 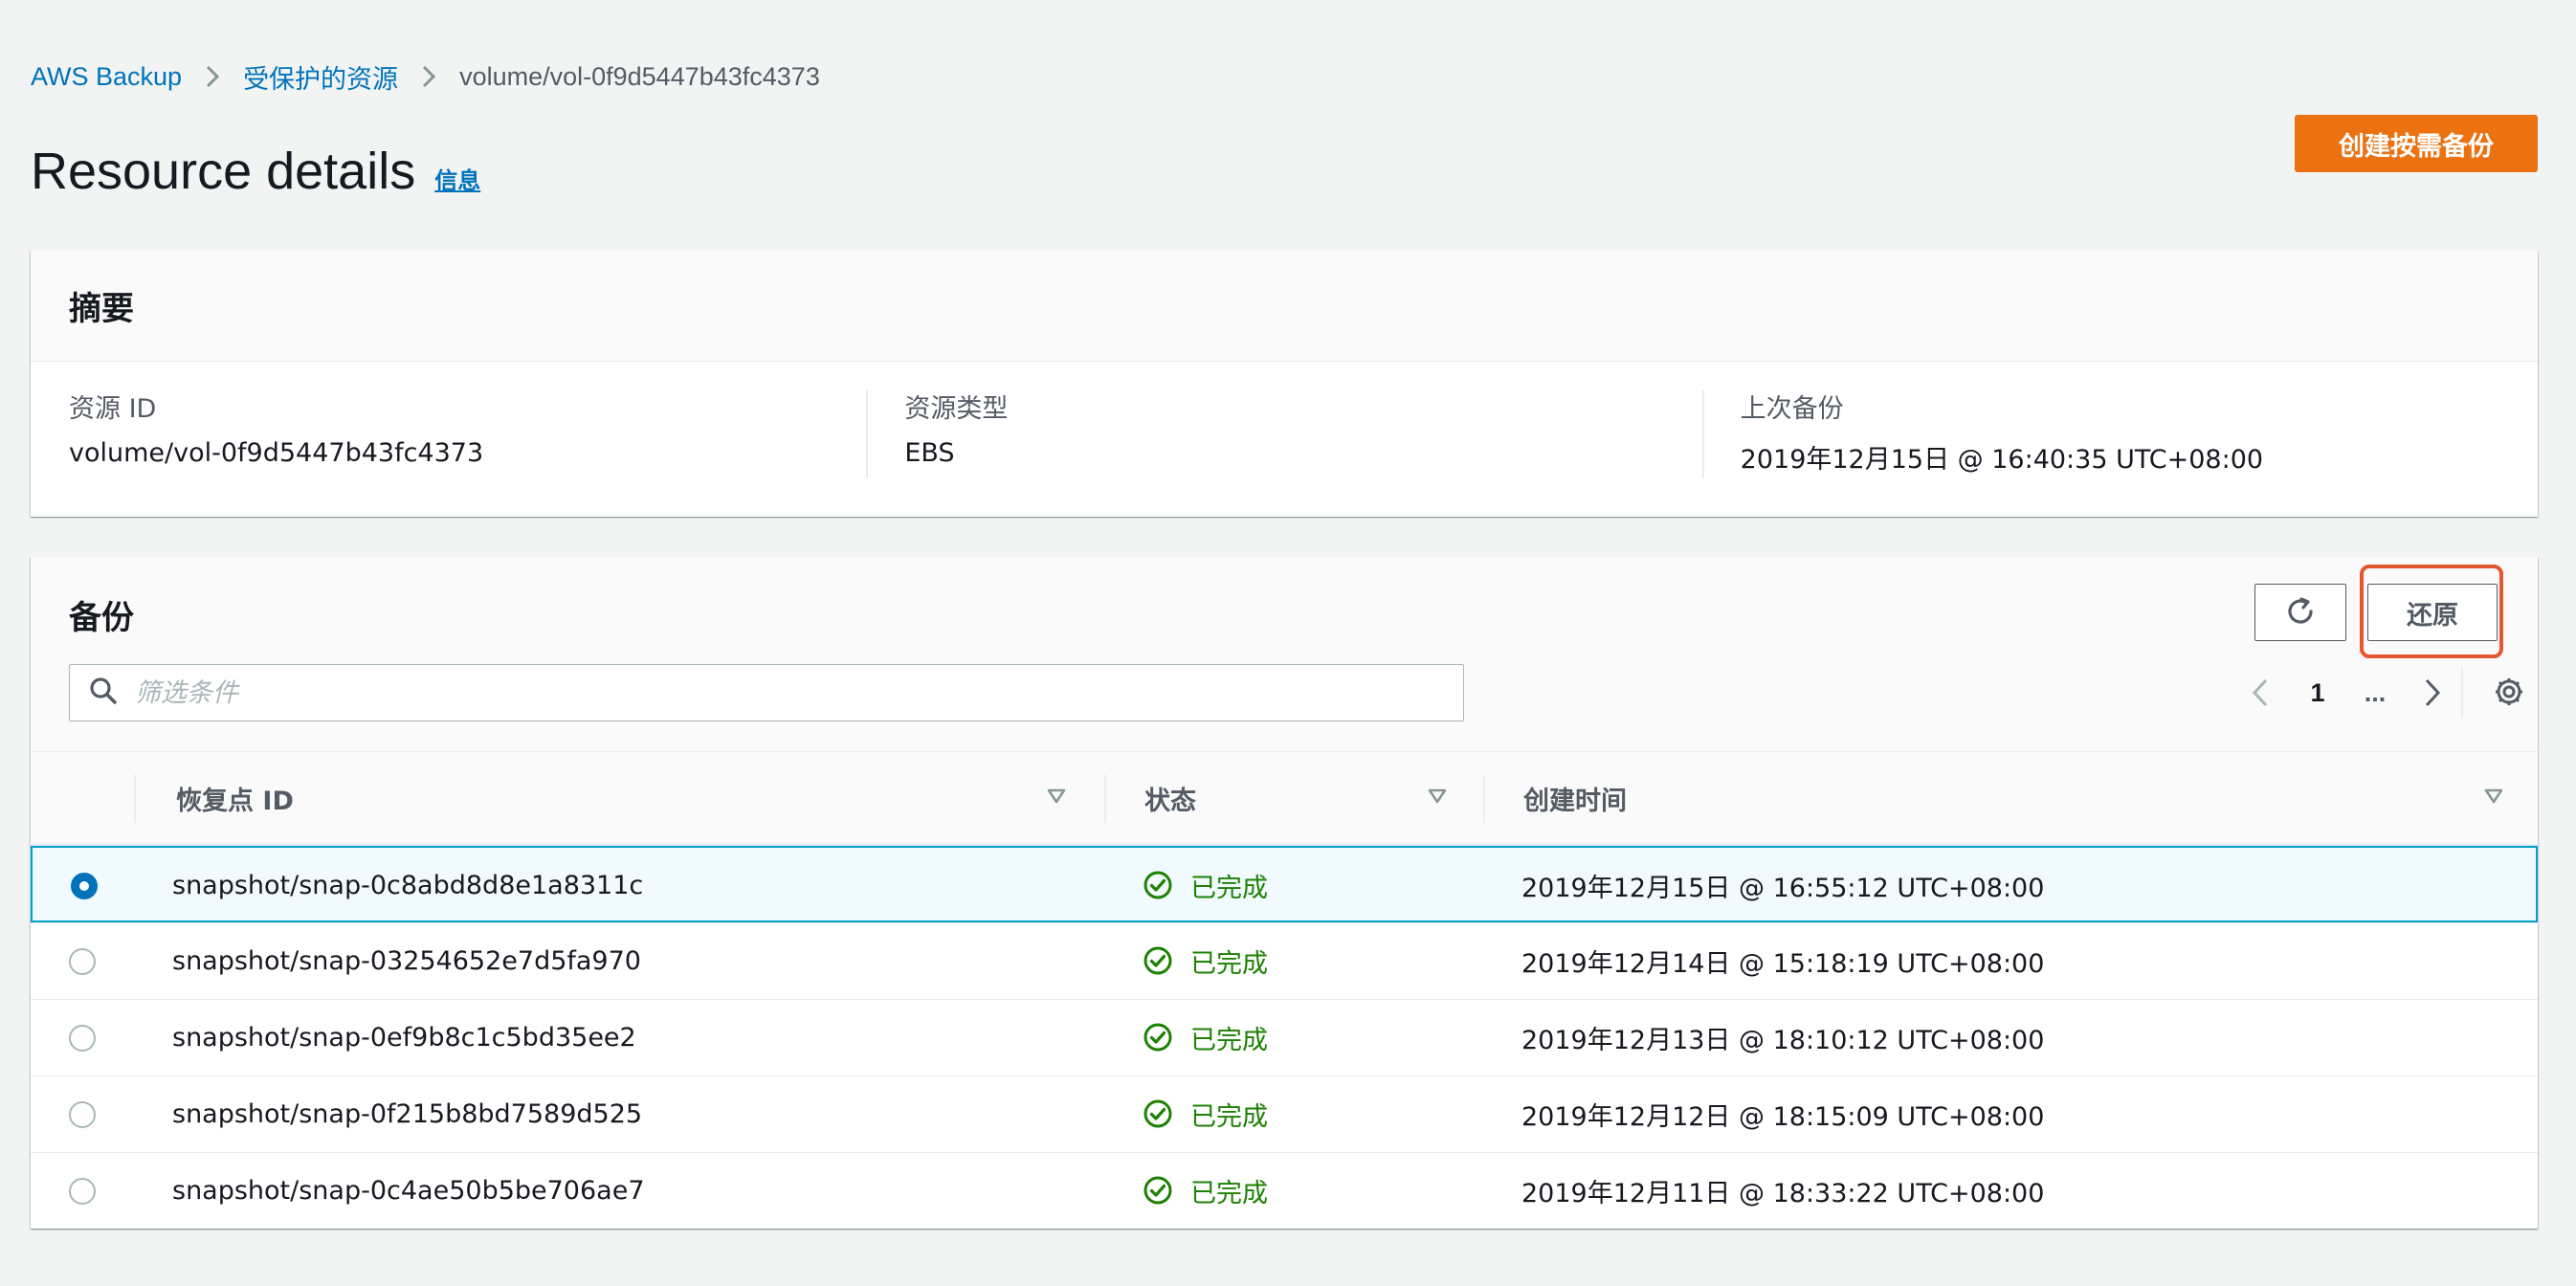 I want to click on creation-time: 2019年12月15日 @ 16:55:12 UTC+08:00, so click(x=1783, y=888).